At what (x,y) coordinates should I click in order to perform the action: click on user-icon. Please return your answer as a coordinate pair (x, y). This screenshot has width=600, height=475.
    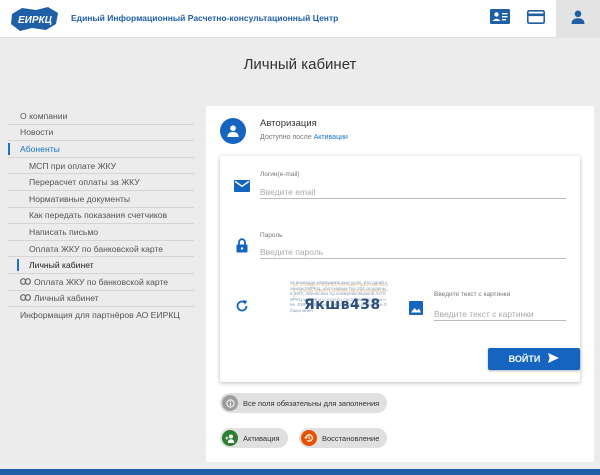
    Looking at the image, I should click on (578, 19).